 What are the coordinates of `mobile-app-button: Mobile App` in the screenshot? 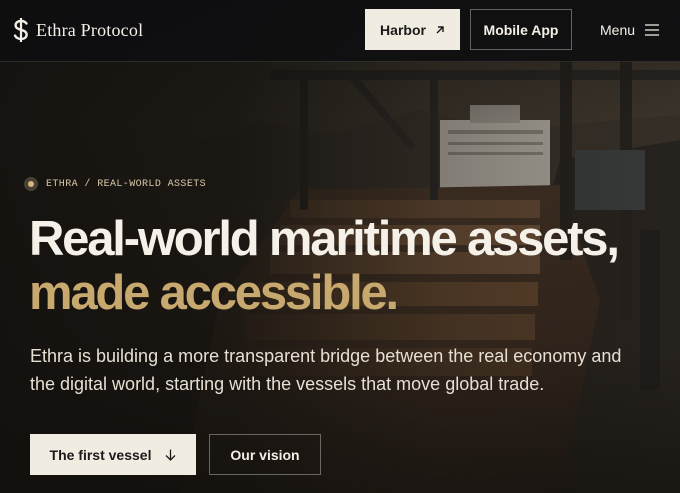 It's located at (521, 29).